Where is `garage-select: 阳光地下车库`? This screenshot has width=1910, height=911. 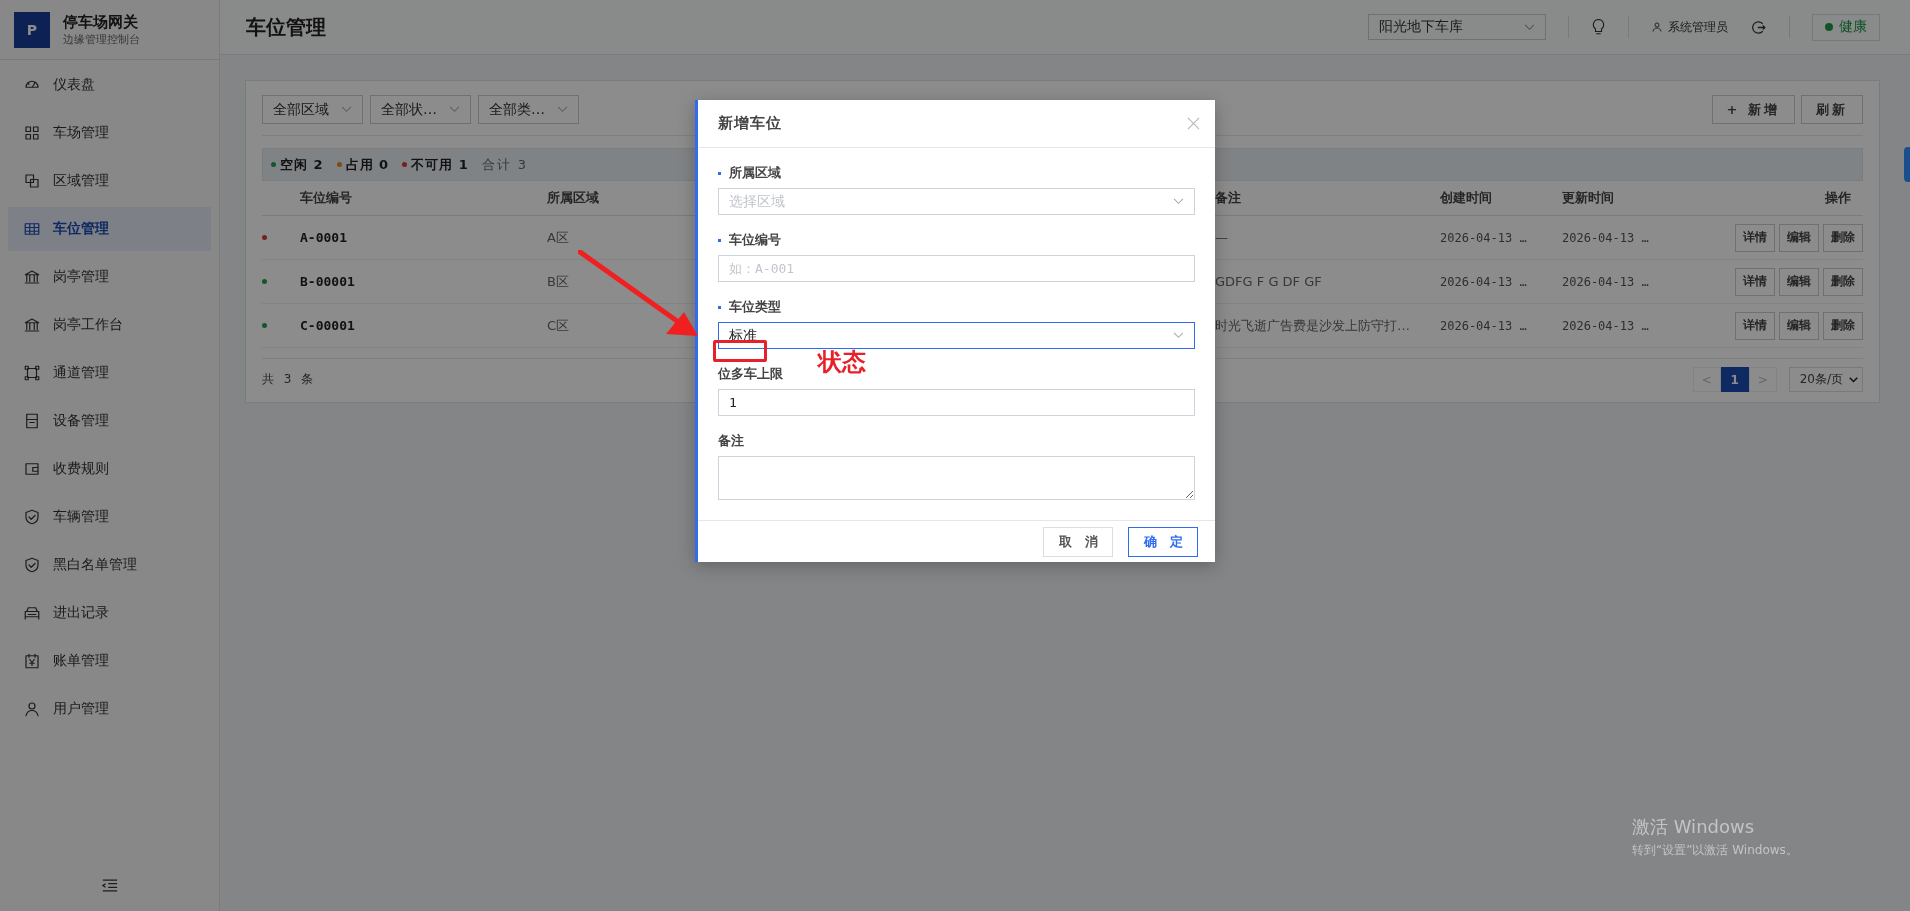 garage-select: 阳光地下车库 is located at coordinates (1457, 27).